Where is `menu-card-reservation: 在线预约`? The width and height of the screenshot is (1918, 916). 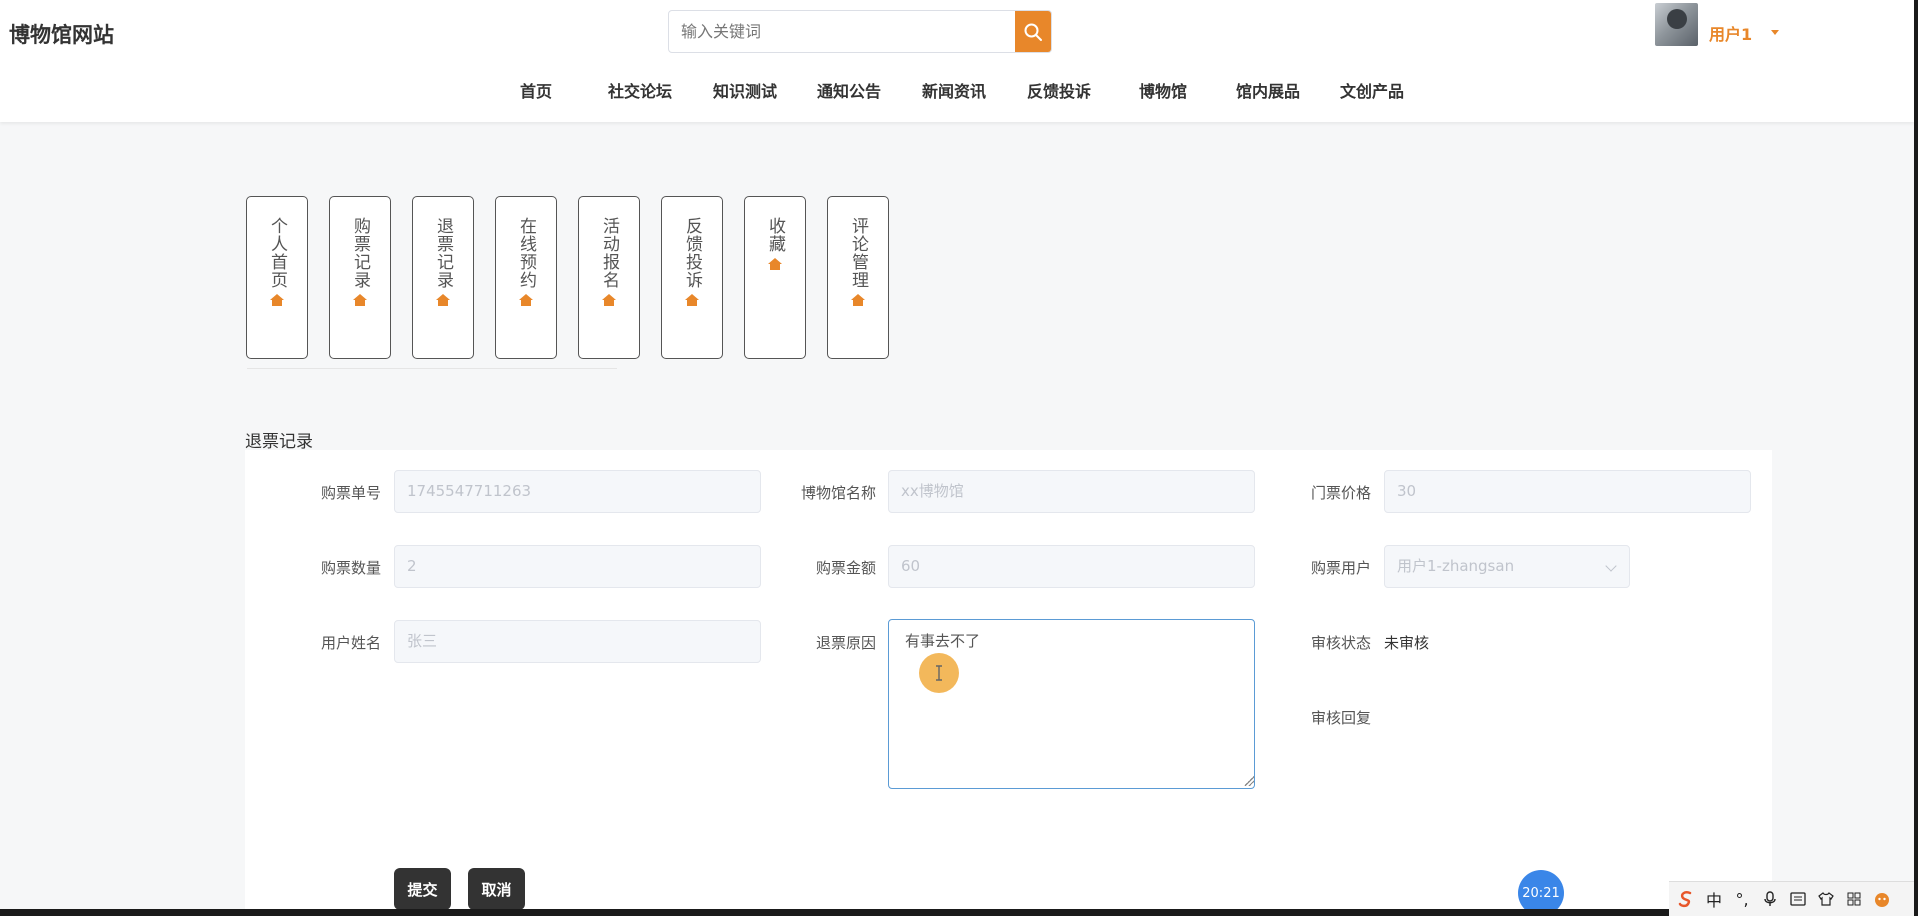 menu-card-reservation: 在线预约 is located at coordinates (526, 277).